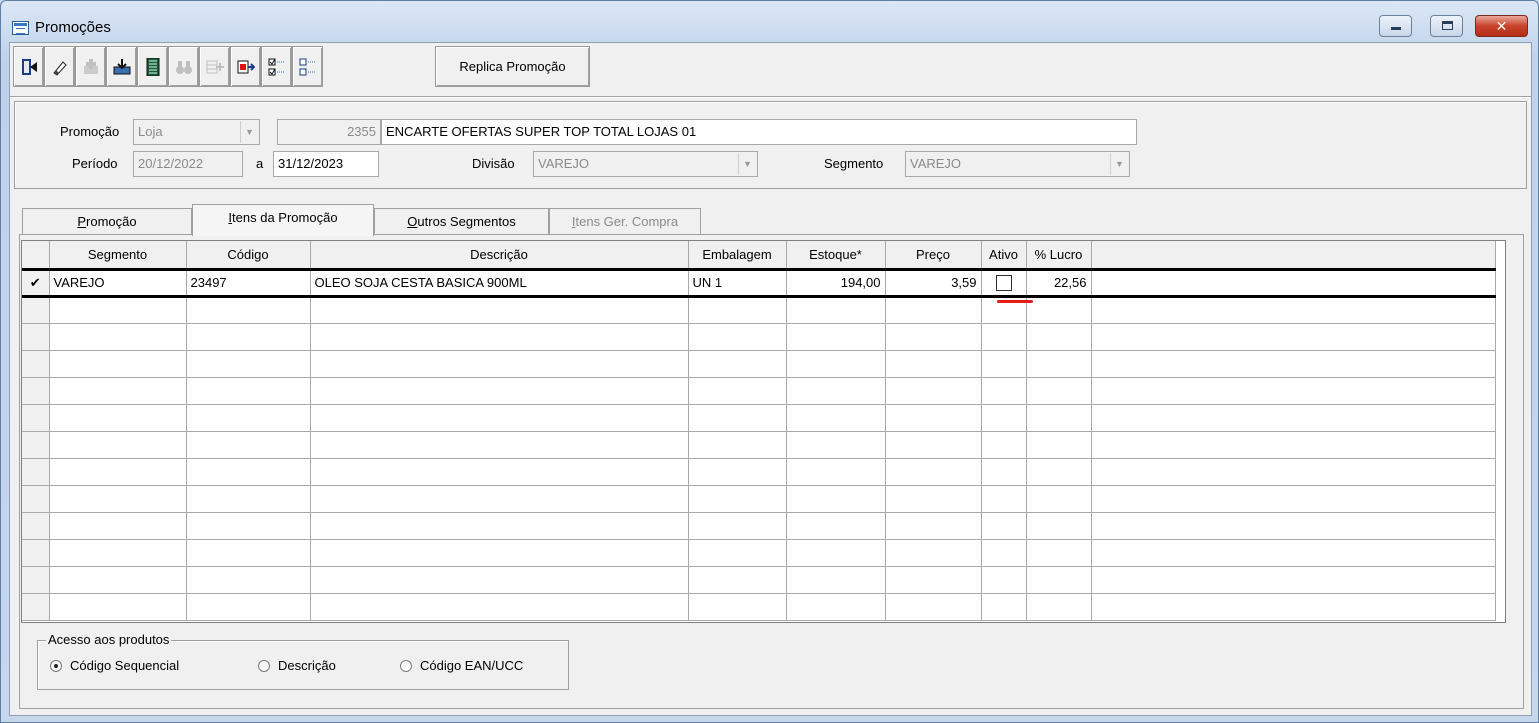 Image resolution: width=1539 pixels, height=723 pixels. What do you see at coordinates (1059, 283) in the screenshot?
I see `cell-lucro: 22,56` at bounding box center [1059, 283].